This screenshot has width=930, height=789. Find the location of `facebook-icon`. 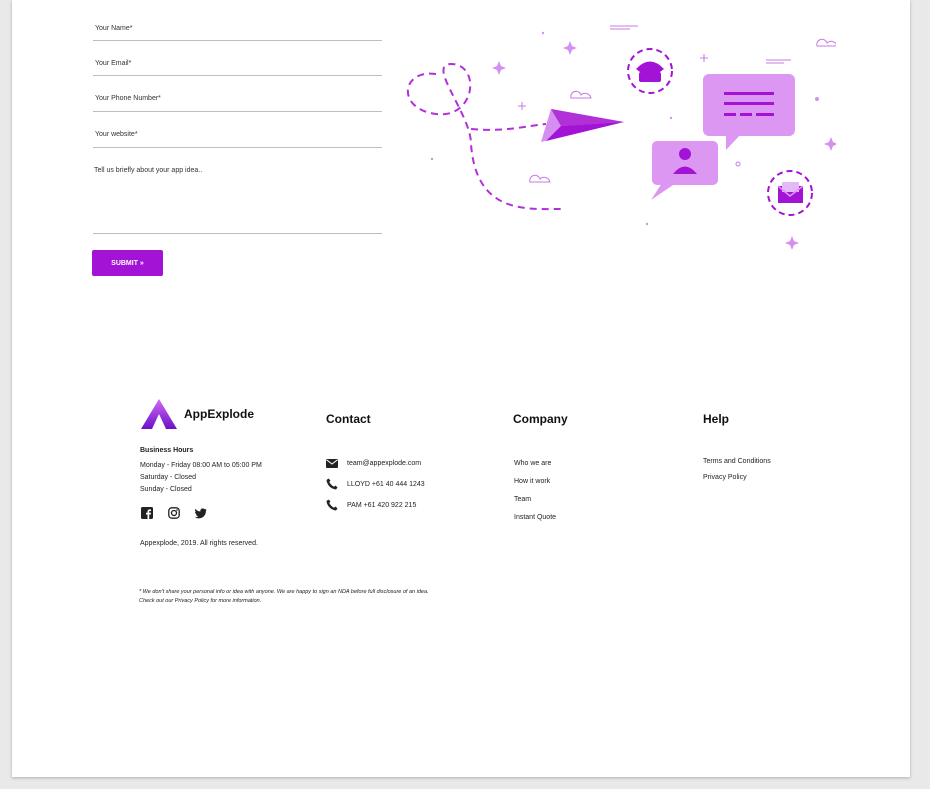

facebook-icon is located at coordinates (147, 513).